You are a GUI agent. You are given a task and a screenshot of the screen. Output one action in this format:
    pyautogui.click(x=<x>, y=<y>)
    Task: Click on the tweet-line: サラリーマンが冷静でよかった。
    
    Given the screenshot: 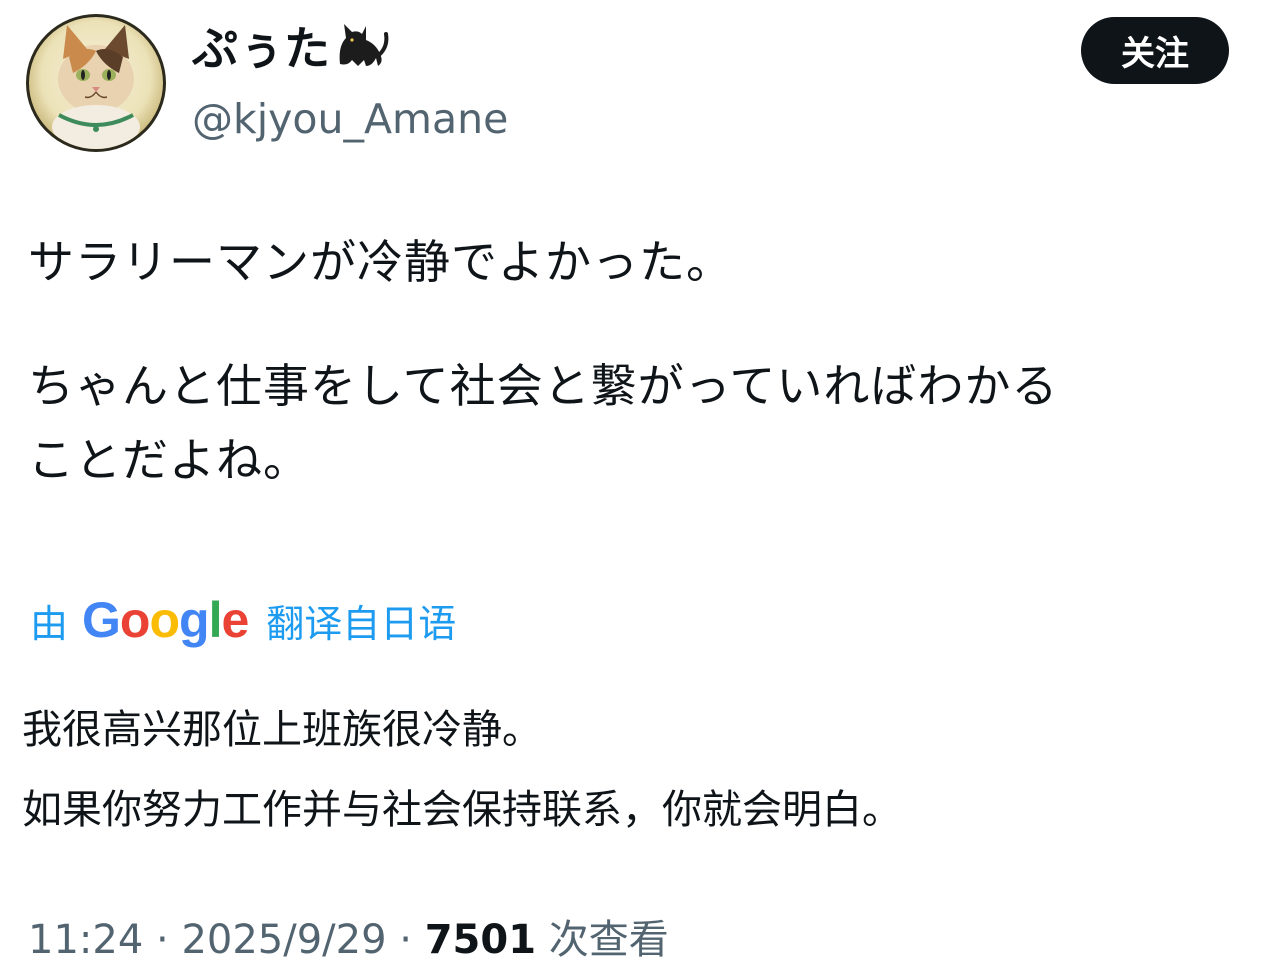 What is the action you would take?
    pyautogui.click(x=380, y=262)
    